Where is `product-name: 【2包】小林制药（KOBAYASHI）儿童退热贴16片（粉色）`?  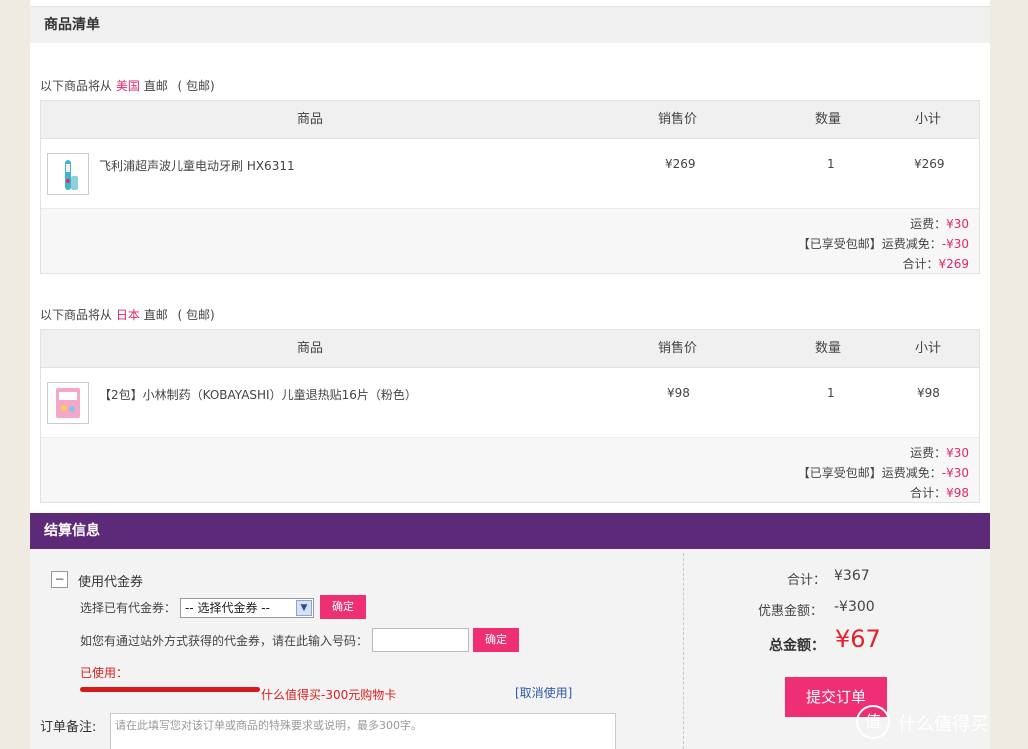
product-name: 【2包】小林制药（KOBAYASHI）儿童退热贴16片（粉色） is located at coordinates (258, 394).